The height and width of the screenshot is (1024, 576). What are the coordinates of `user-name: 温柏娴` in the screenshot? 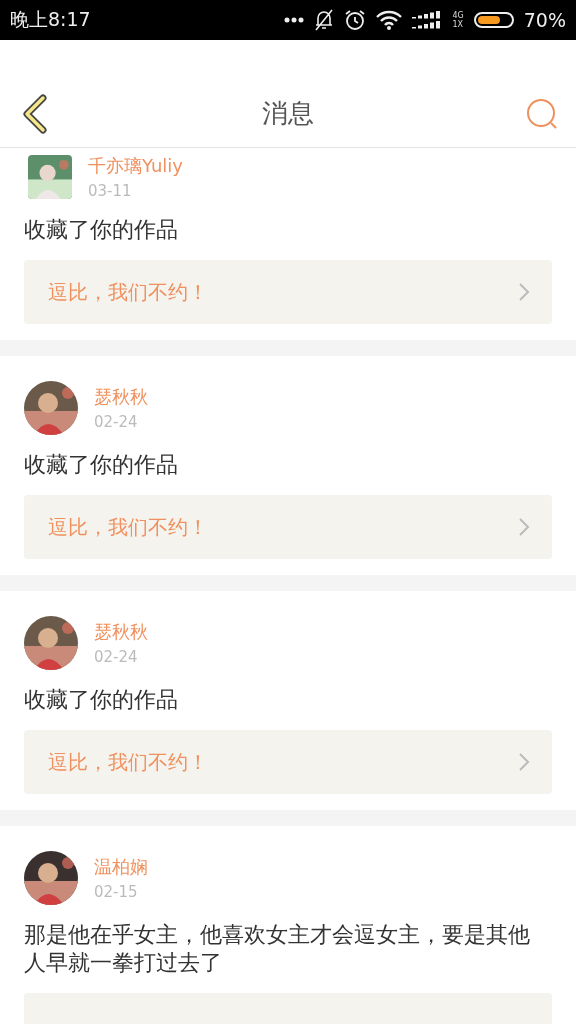 It's located at (121, 867).